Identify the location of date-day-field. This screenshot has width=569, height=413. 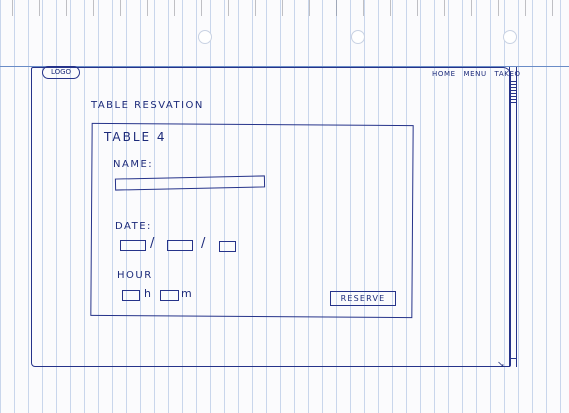
(133, 245).